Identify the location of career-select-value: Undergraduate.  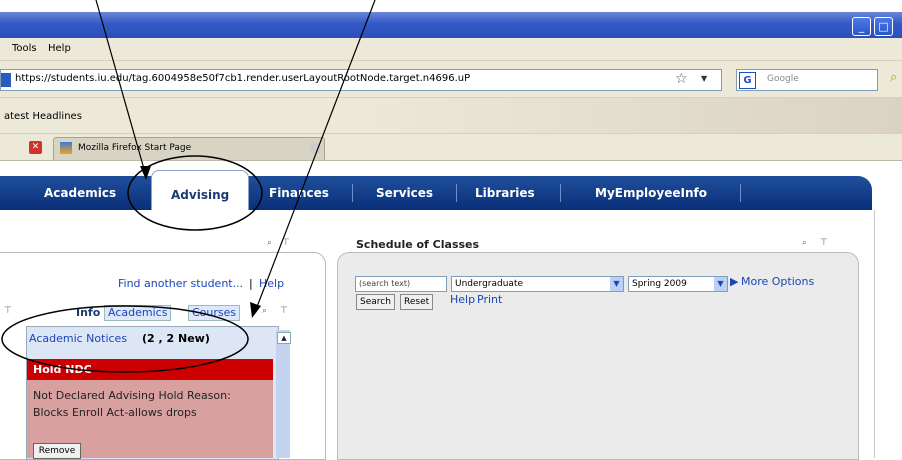
(489, 284).